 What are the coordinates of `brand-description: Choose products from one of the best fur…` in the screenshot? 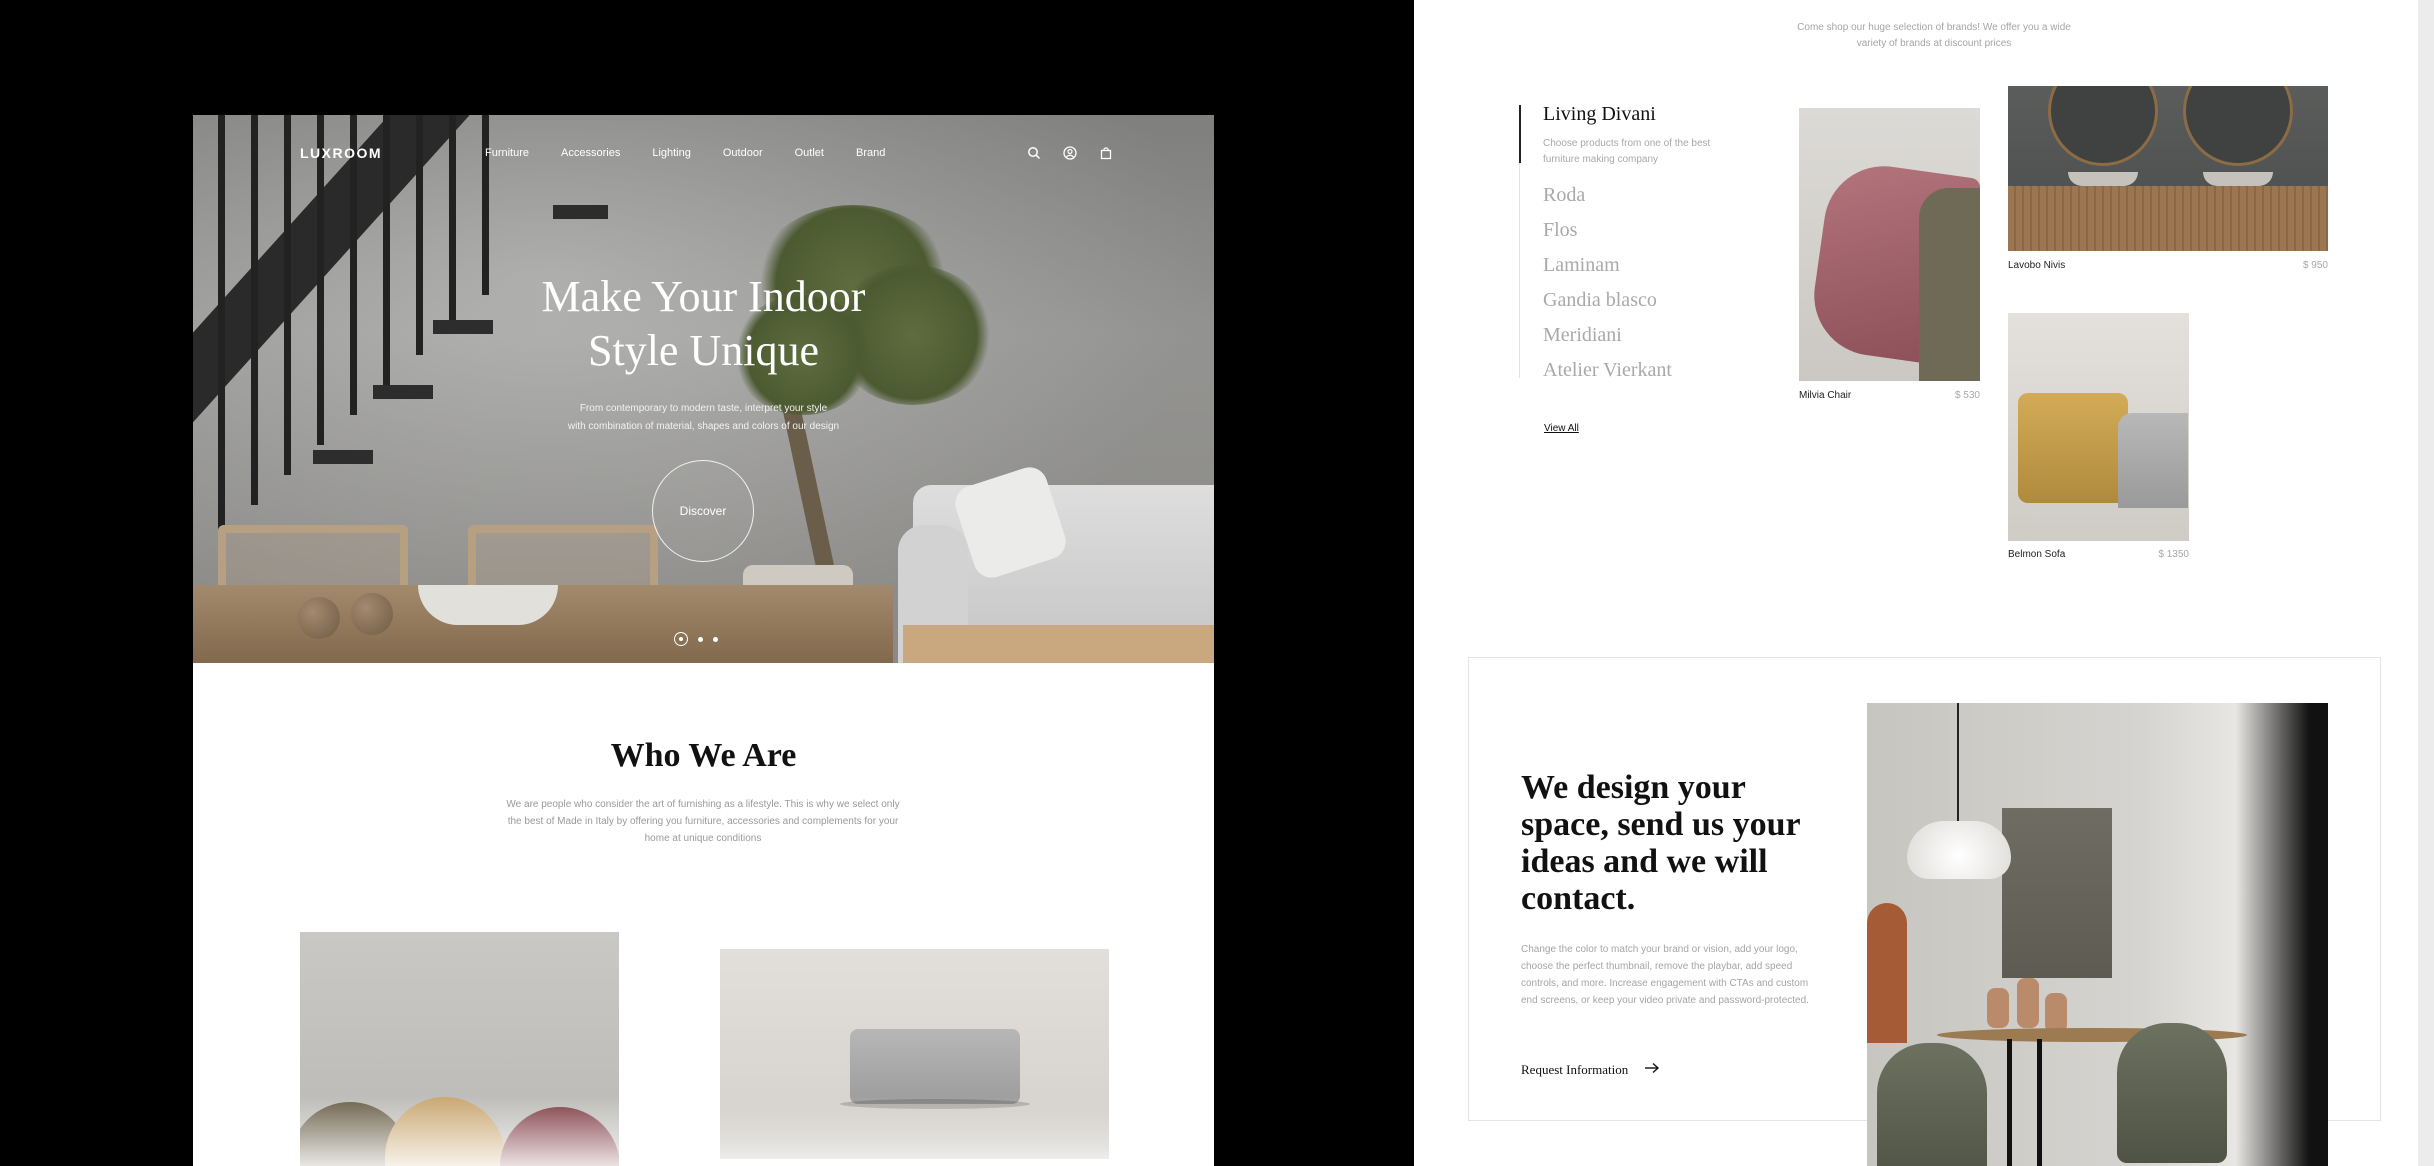 It's located at (1627, 151).